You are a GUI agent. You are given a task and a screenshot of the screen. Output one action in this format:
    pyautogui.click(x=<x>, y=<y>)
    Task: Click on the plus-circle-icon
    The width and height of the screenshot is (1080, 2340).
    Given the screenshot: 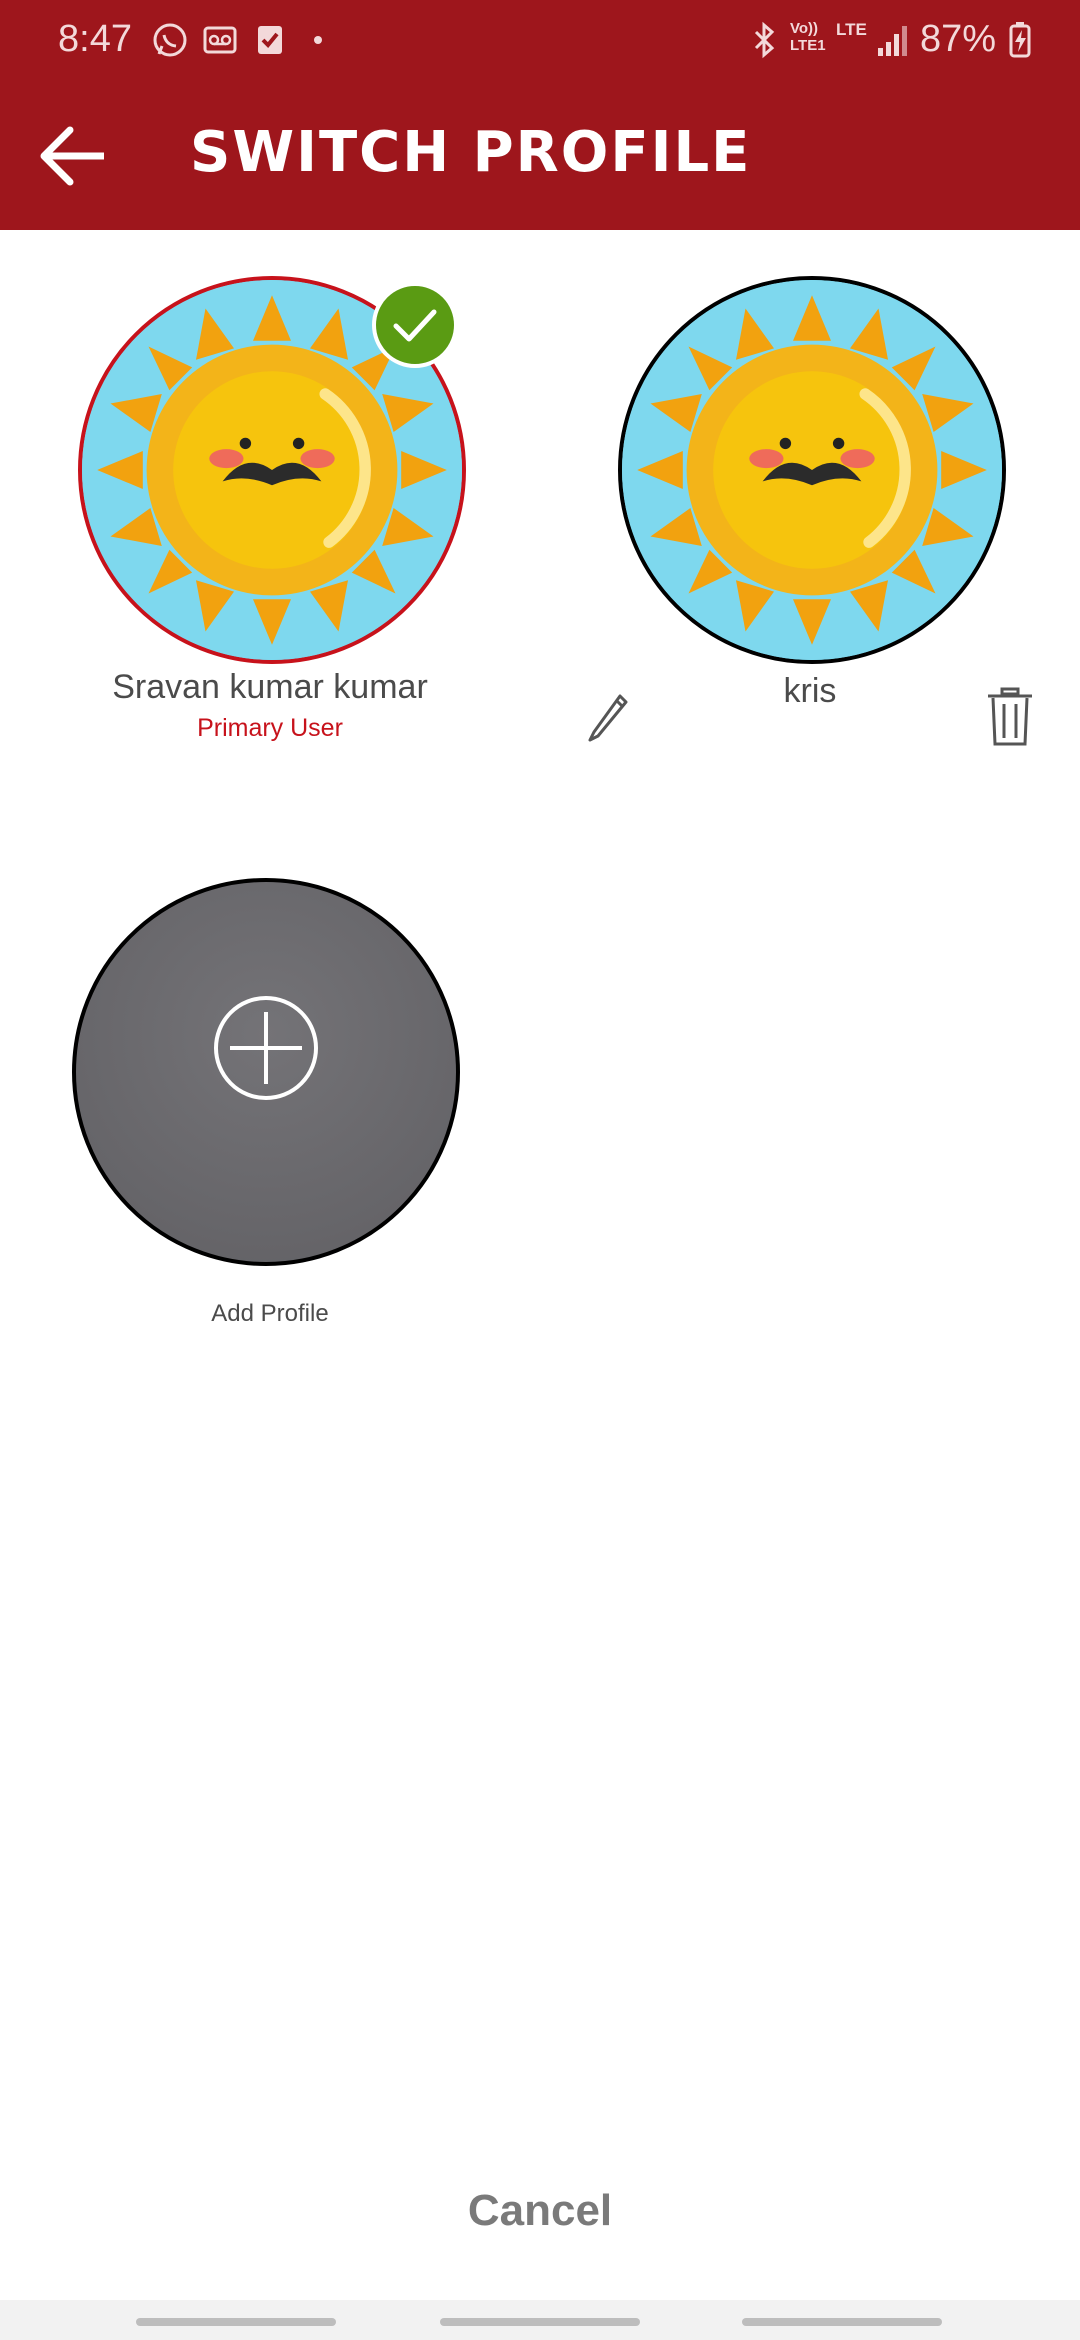 What is the action you would take?
    pyautogui.click(x=266, y=1048)
    